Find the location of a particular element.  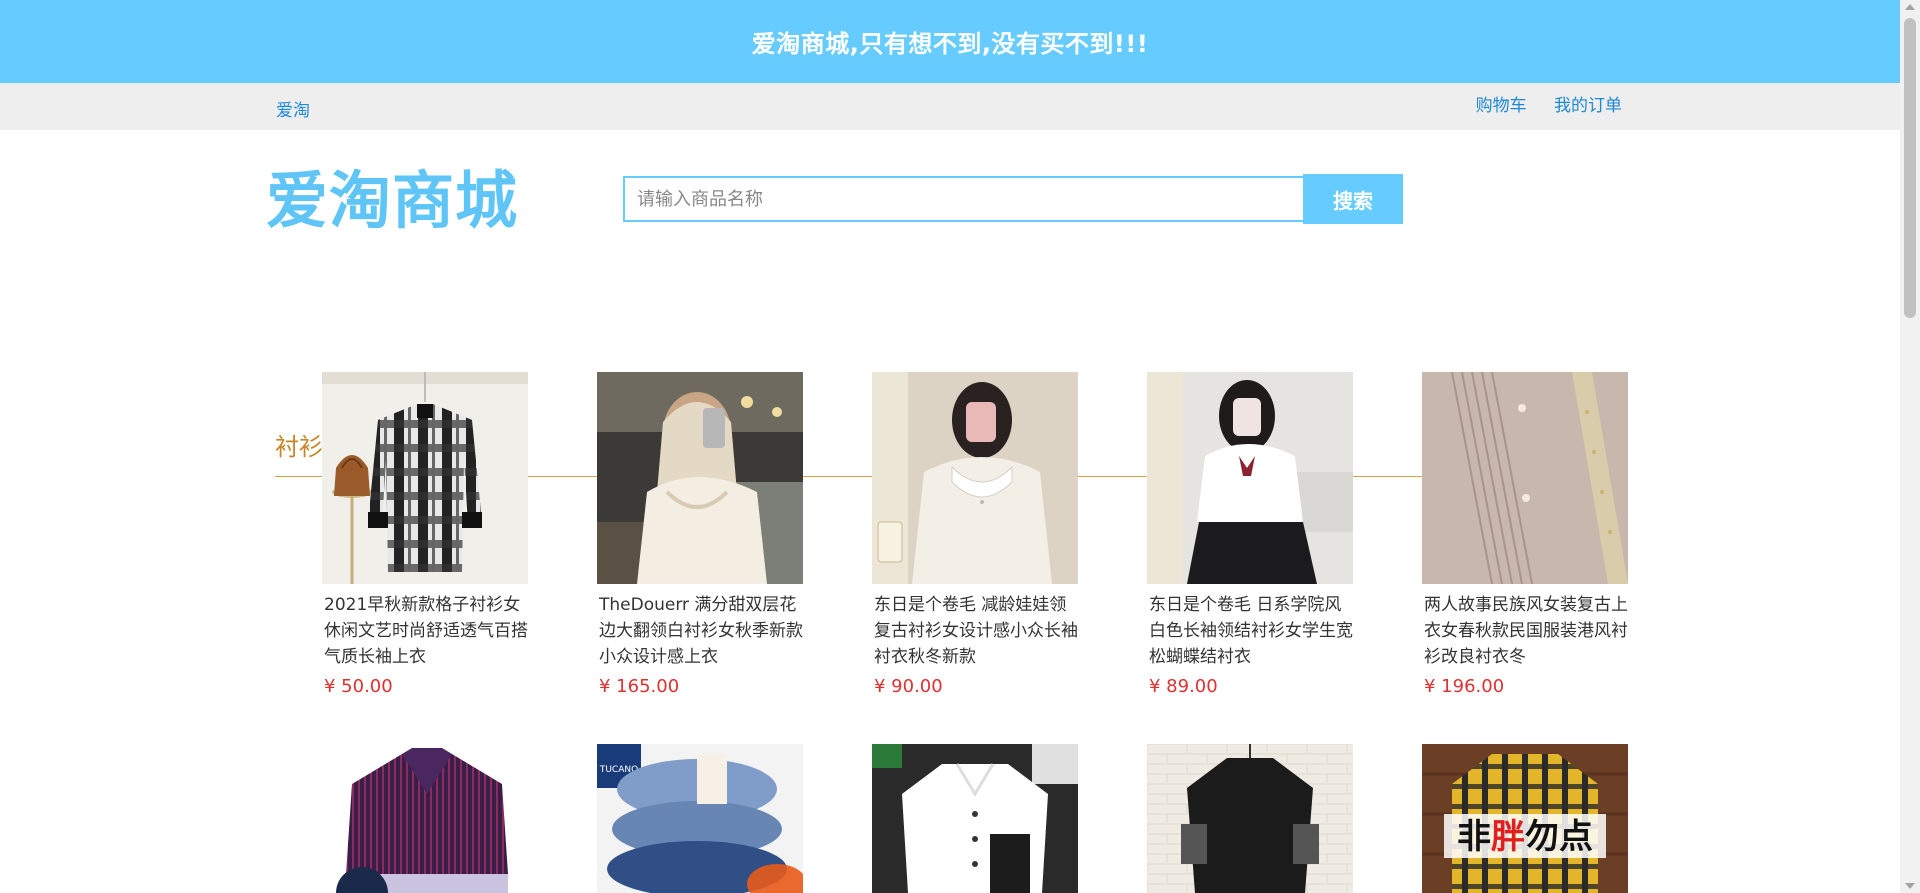

product-title: 东日是个卷毛 日系学院风白色长袖领结衬衫女学生宽松蝴蝶结衬衣 is located at coordinates (1251, 631).